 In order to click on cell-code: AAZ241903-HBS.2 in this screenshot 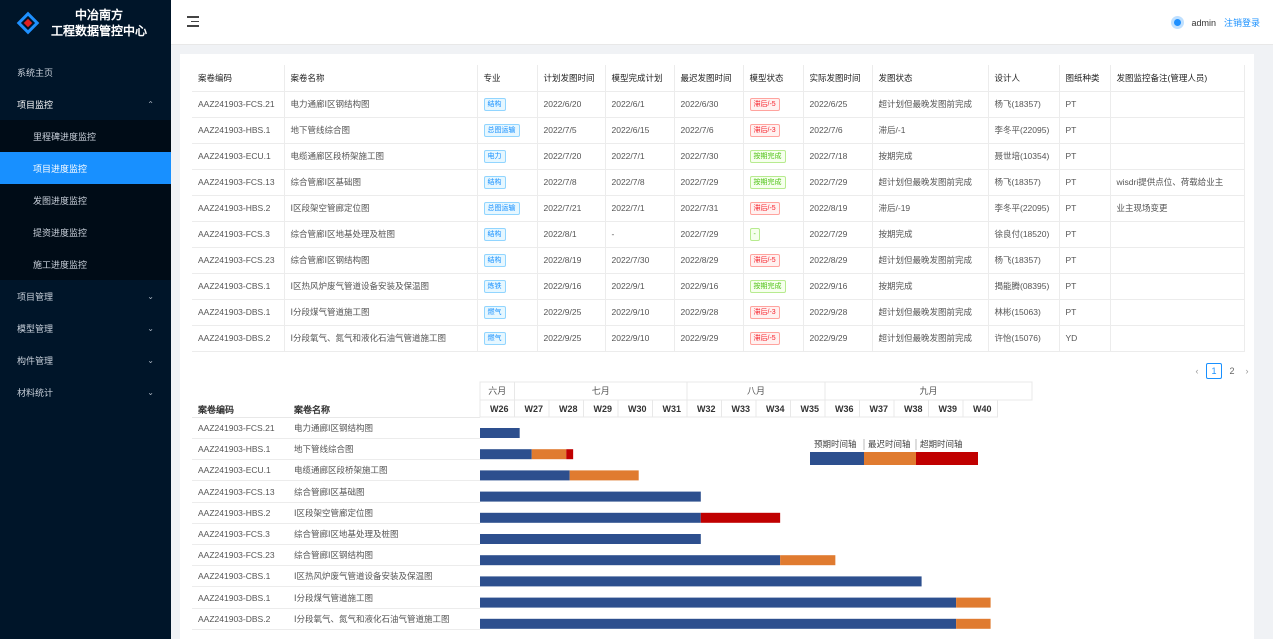, I will do `click(238, 208)`.